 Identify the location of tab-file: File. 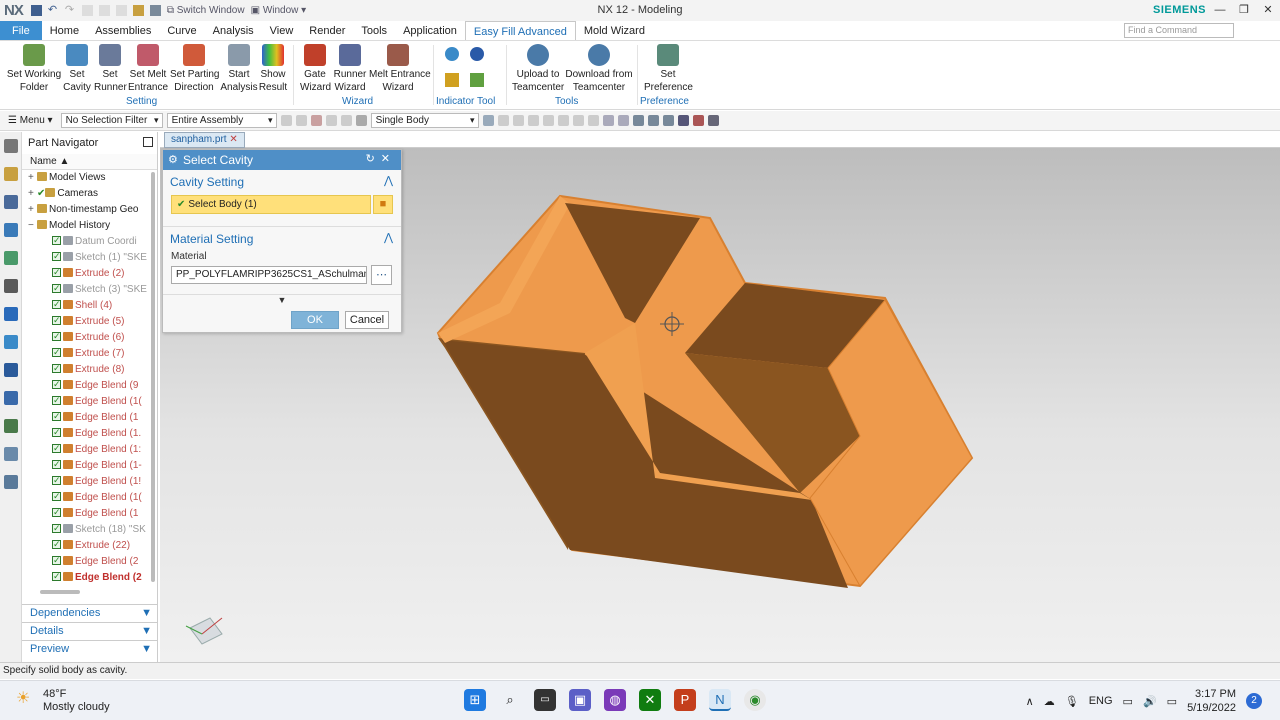
(21, 30).